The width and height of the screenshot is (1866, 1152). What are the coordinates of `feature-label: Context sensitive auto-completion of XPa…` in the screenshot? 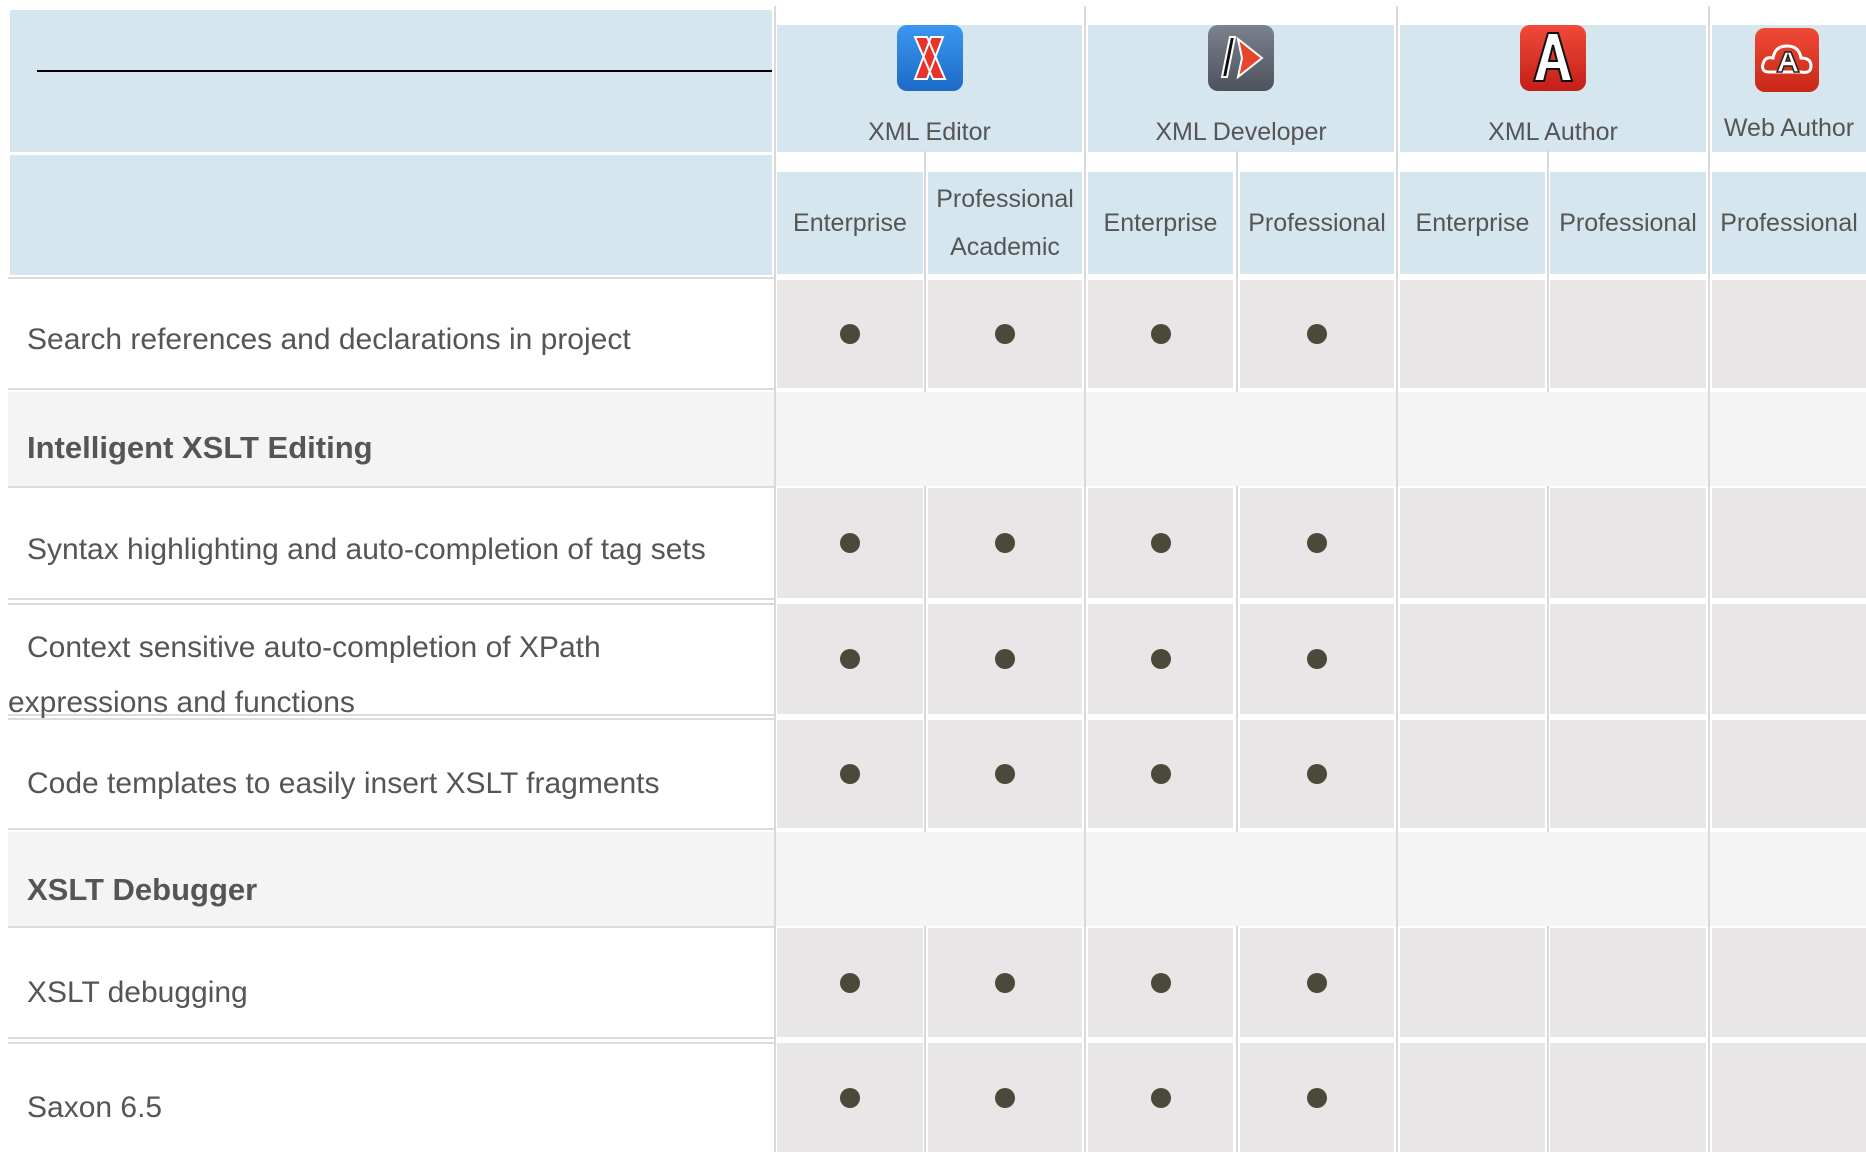 It's located at (391, 675).